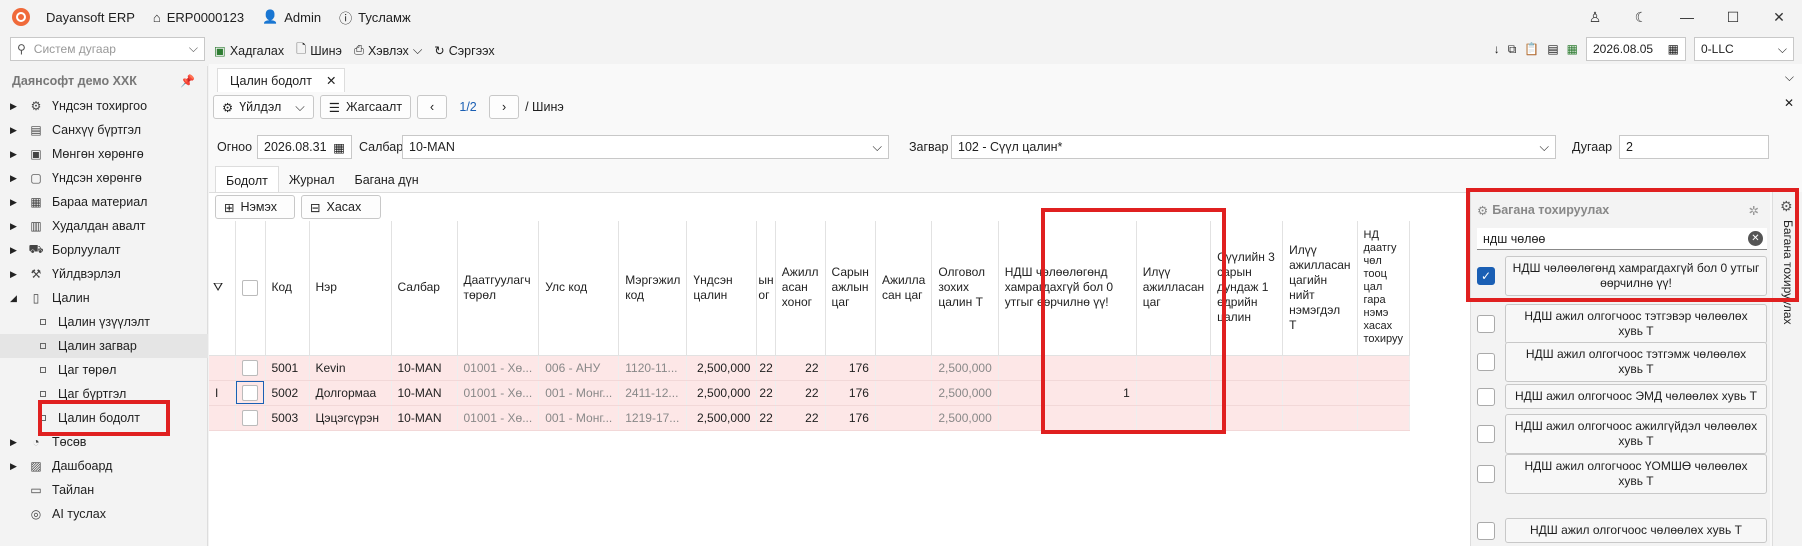  I want to click on cell-ndsh-exempt, so click(1067, 368).